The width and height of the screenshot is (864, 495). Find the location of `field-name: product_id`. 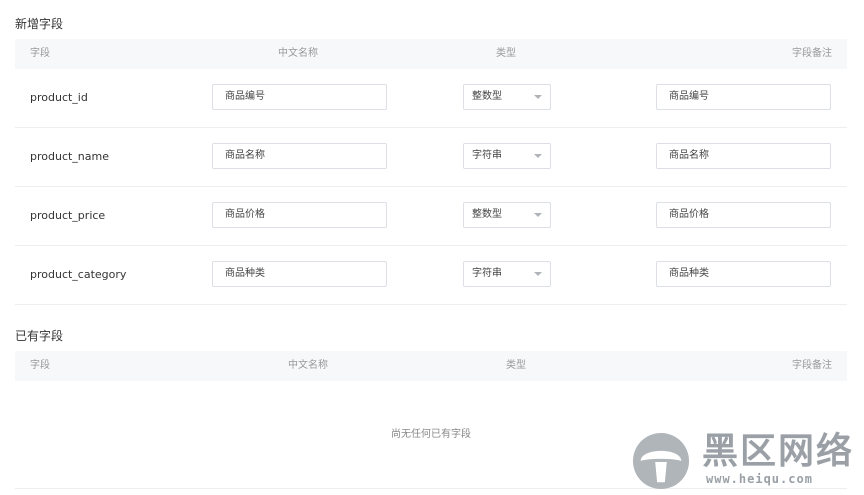

field-name: product_id is located at coordinates (59, 97).